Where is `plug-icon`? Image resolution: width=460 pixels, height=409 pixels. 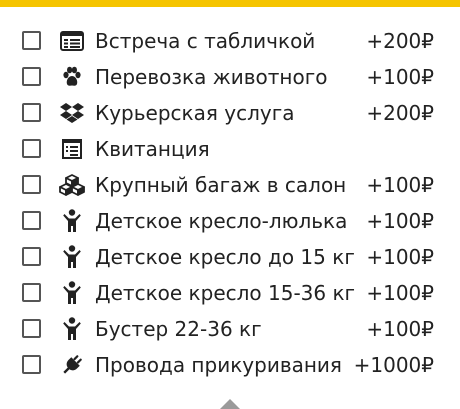
plug-icon is located at coordinates (72, 365).